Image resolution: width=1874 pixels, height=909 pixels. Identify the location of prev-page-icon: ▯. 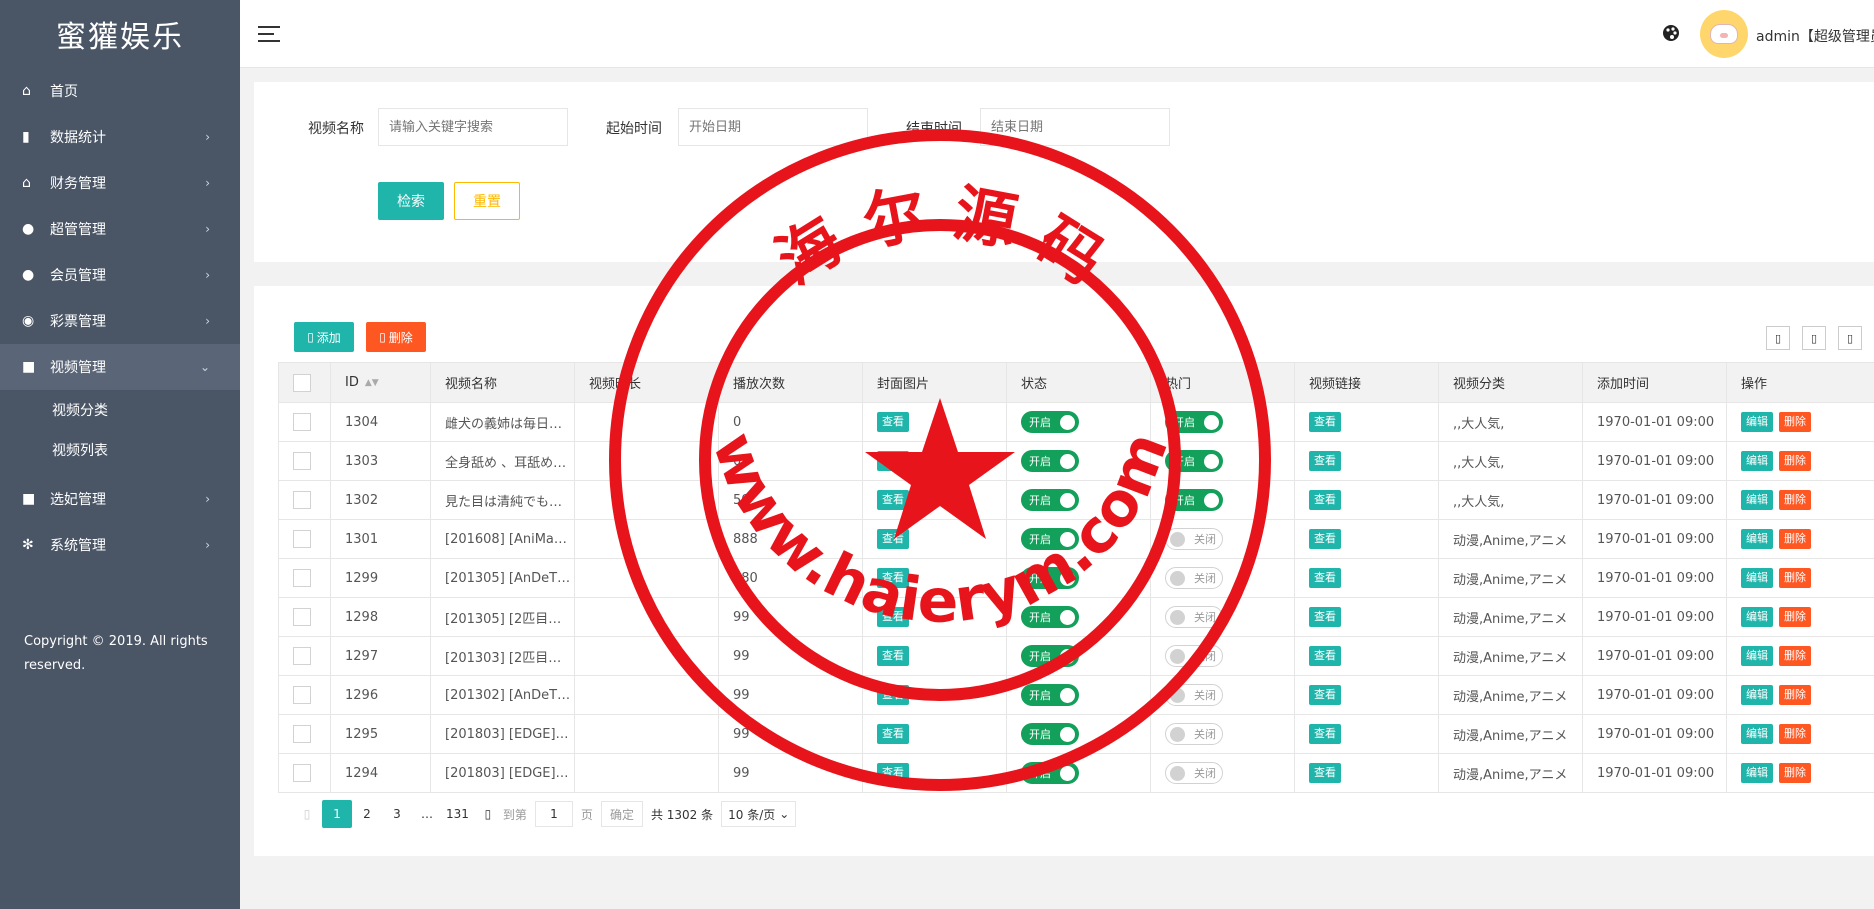
(307, 814).